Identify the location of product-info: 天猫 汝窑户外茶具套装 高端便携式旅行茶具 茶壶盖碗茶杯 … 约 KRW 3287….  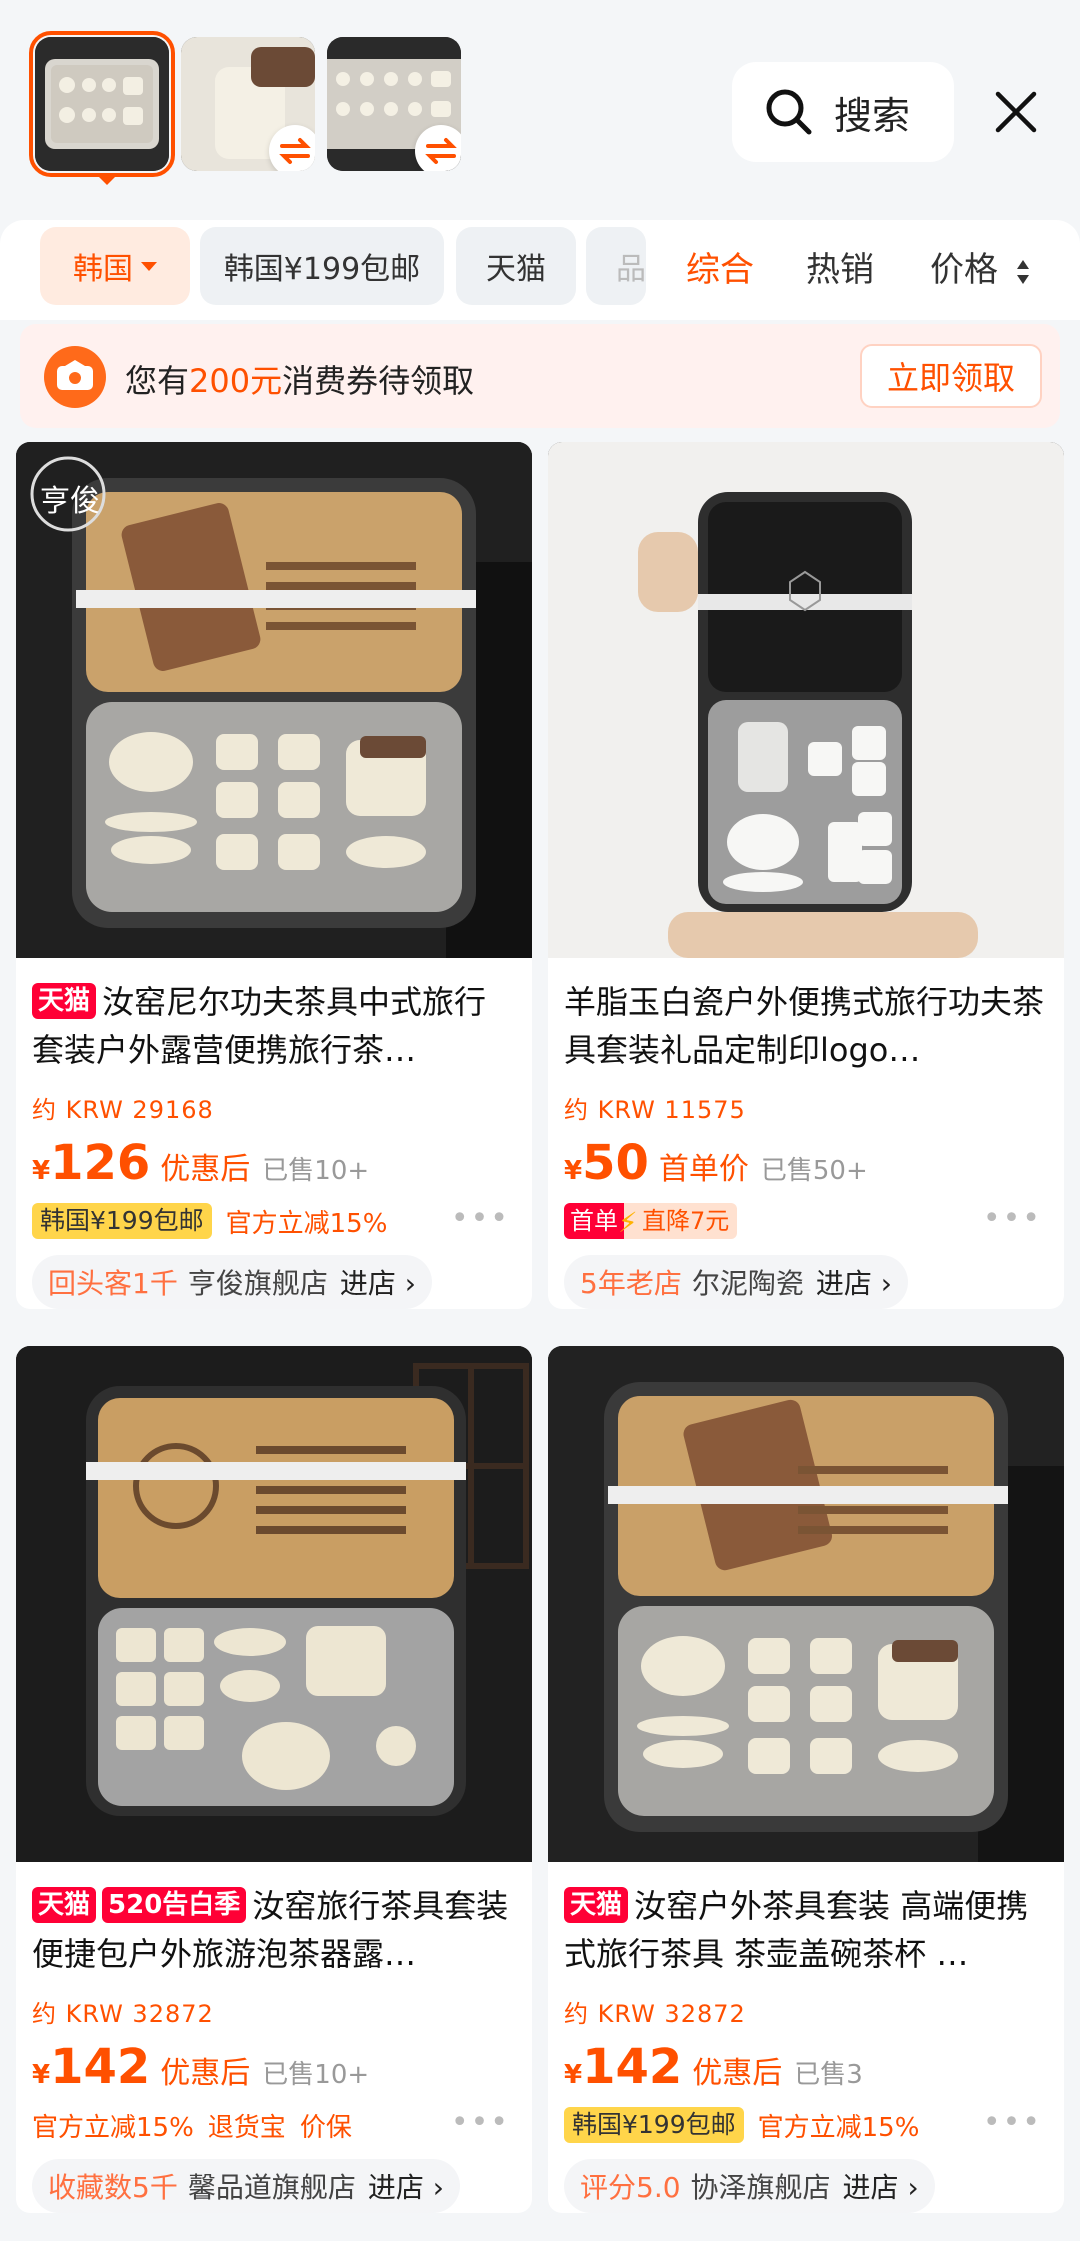
(806, 2037).